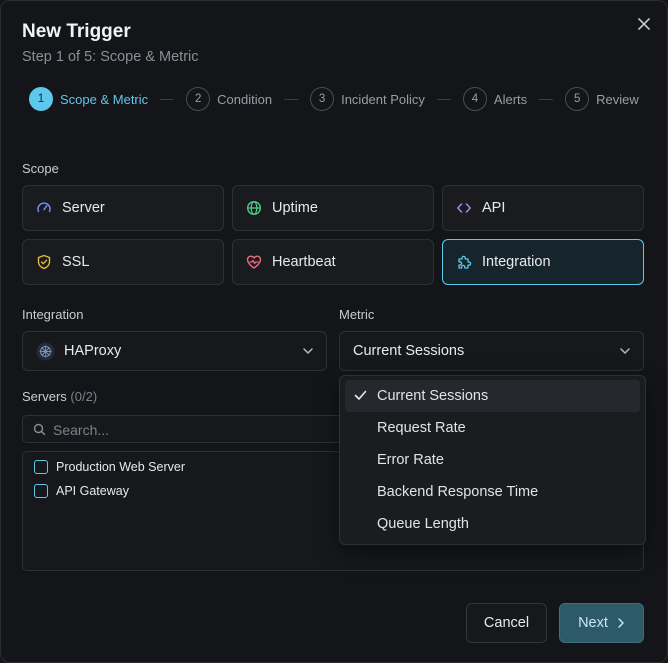 The width and height of the screenshot is (668, 663). I want to click on scope-option-server: Server, so click(123, 208).